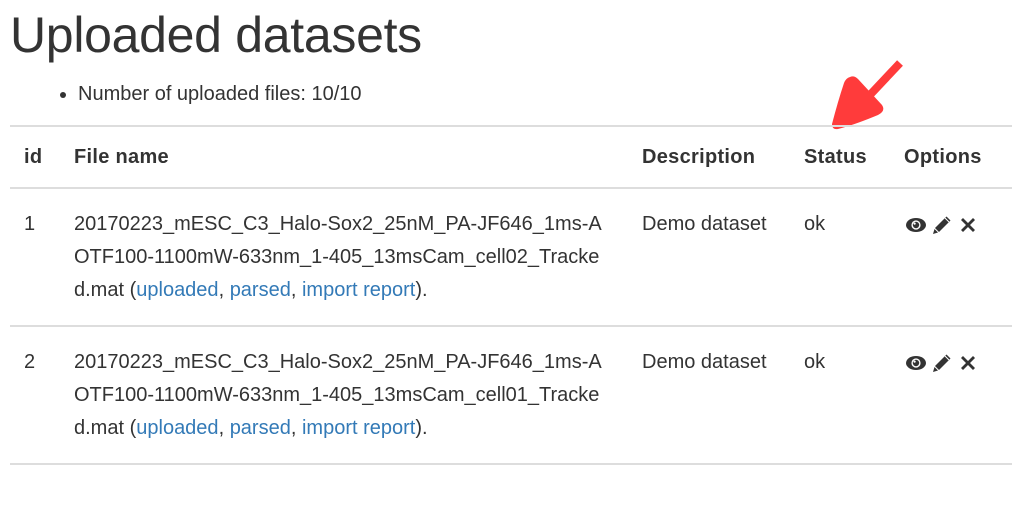 This screenshot has height=507, width=1022. I want to click on page-title: Uploaded datasets, so click(216, 35).